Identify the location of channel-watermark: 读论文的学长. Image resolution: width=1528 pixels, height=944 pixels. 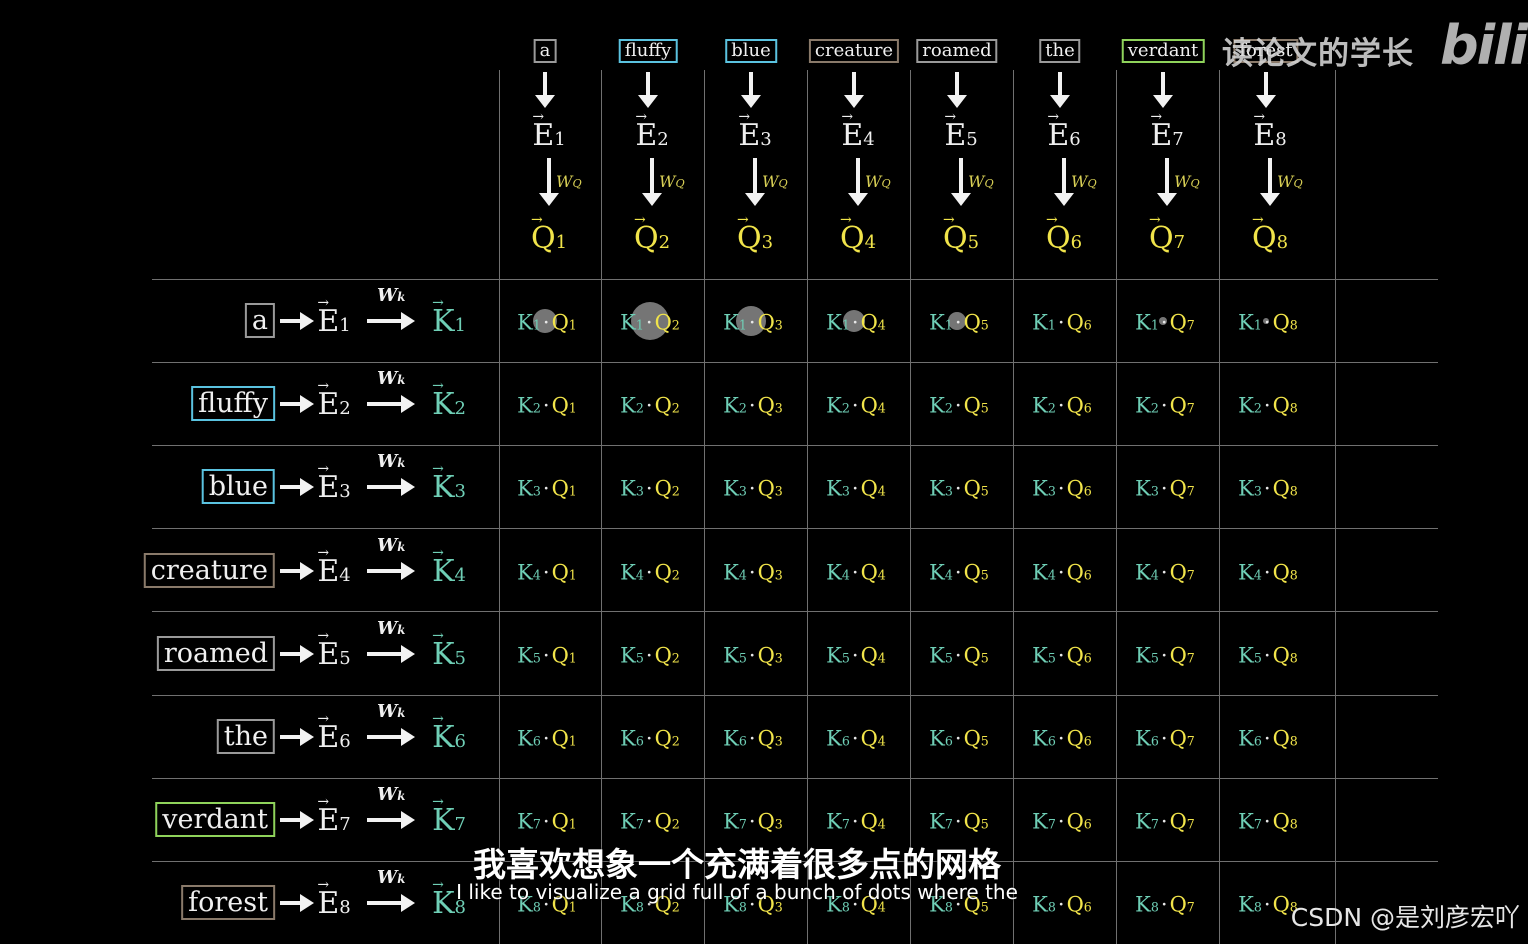
(1318, 54).